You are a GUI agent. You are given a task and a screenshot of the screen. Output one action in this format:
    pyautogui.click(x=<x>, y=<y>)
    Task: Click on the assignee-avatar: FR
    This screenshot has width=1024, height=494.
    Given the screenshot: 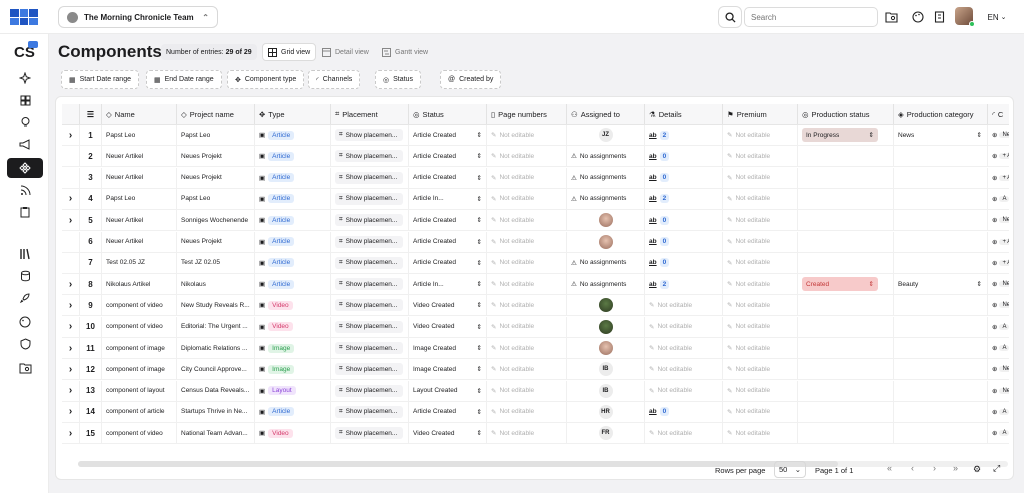 What is the action you would take?
    pyautogui.click(x=605, y=433)
    